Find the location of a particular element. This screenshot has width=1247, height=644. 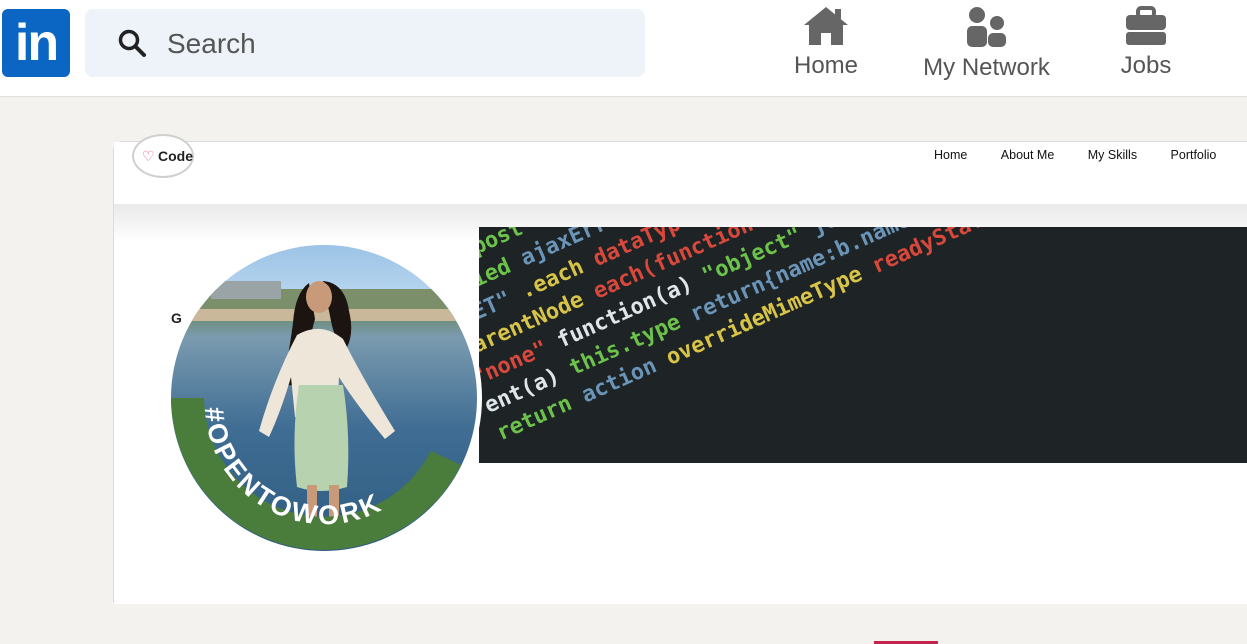

search-input is located at coordinates (397, 44).